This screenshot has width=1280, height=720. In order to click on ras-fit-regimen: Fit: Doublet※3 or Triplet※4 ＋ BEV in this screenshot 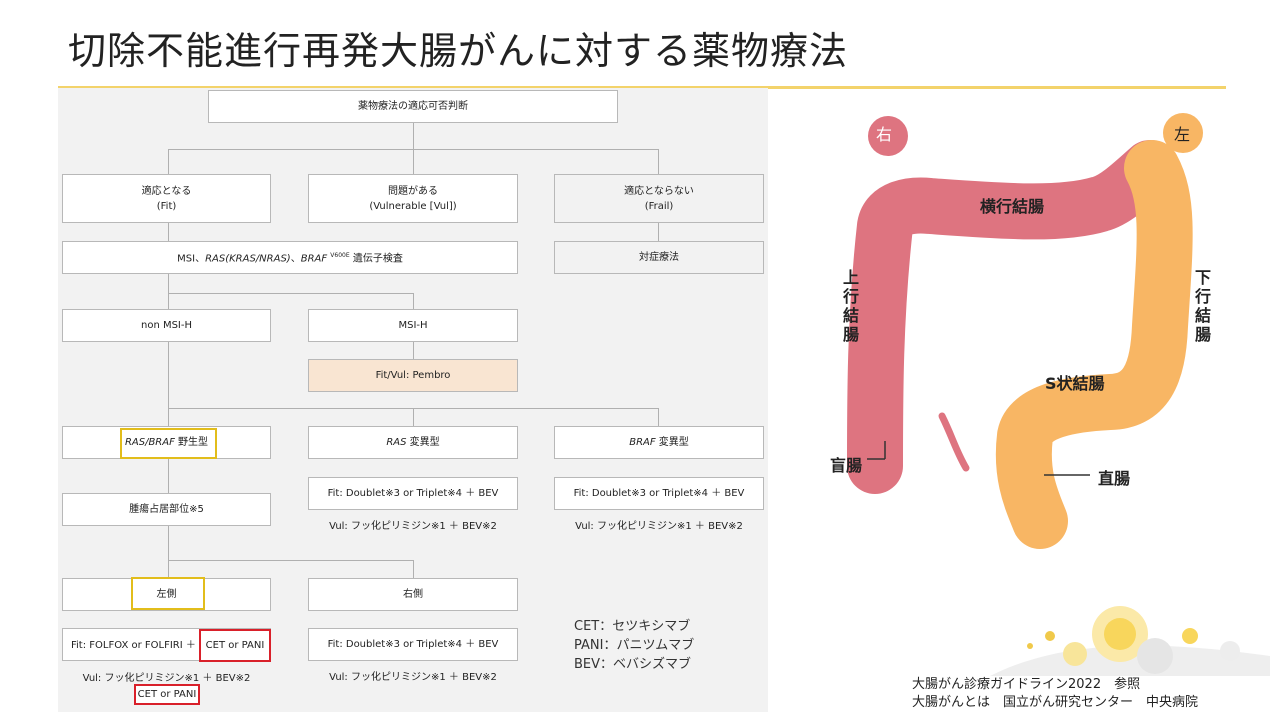, I will do `click(413, 493)`.